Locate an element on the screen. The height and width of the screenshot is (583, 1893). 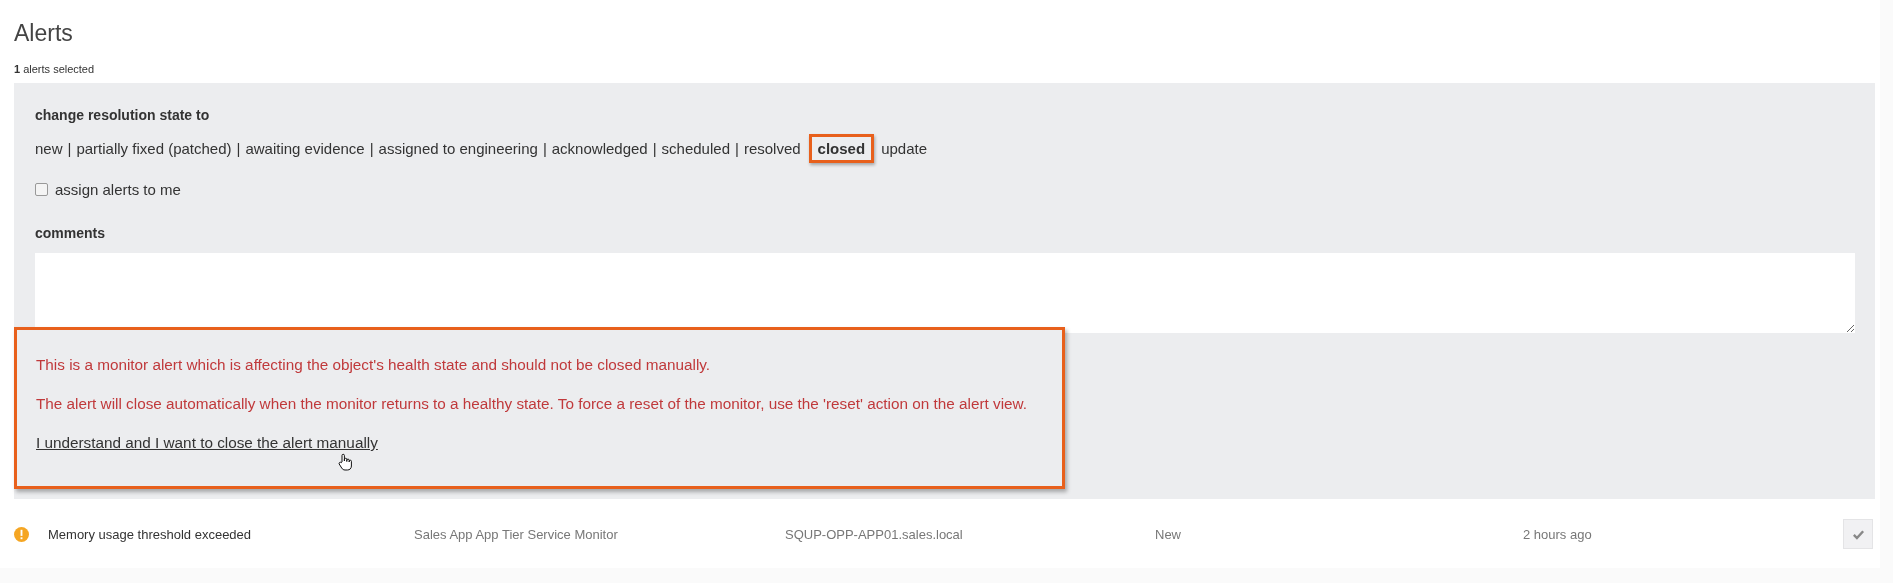
comments-field is located at coordinates (945, 293).